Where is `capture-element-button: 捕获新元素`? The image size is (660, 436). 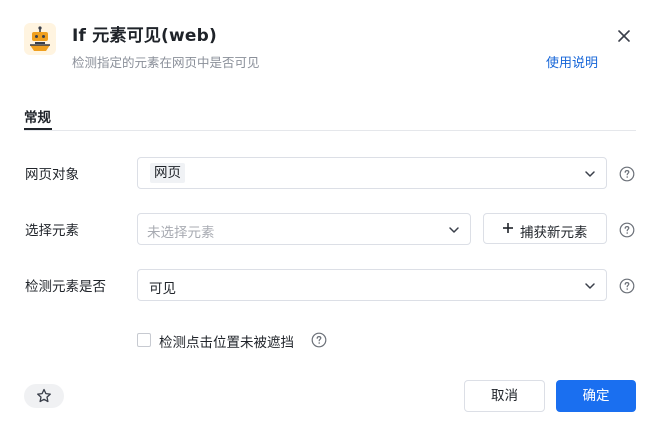
capture-element-button: 捕获新元素 is located at coordinates (545, 228).